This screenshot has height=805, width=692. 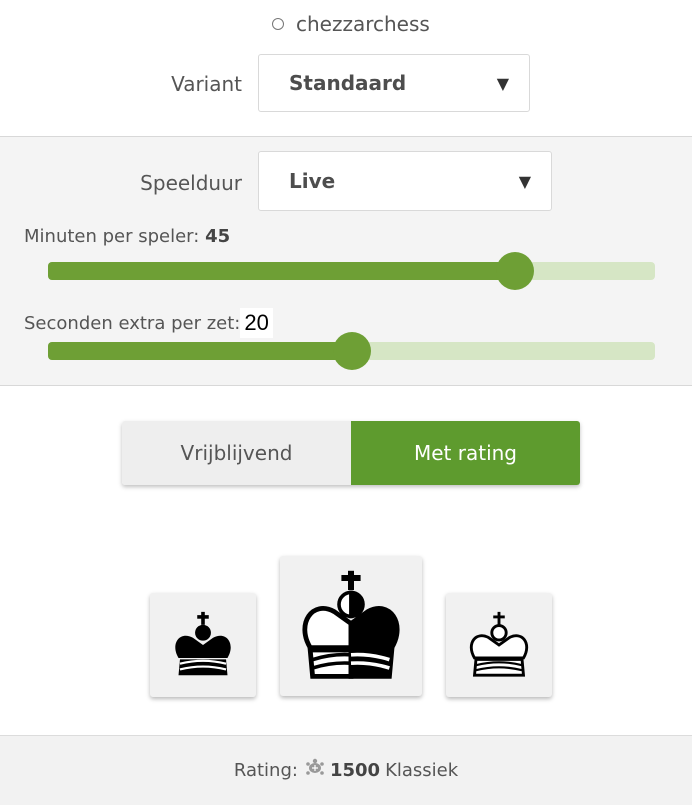 What do you see at coordinates (282, 271) in the screenshot?
I see `minutes-slider-fill` at bounding box center [282, 271].